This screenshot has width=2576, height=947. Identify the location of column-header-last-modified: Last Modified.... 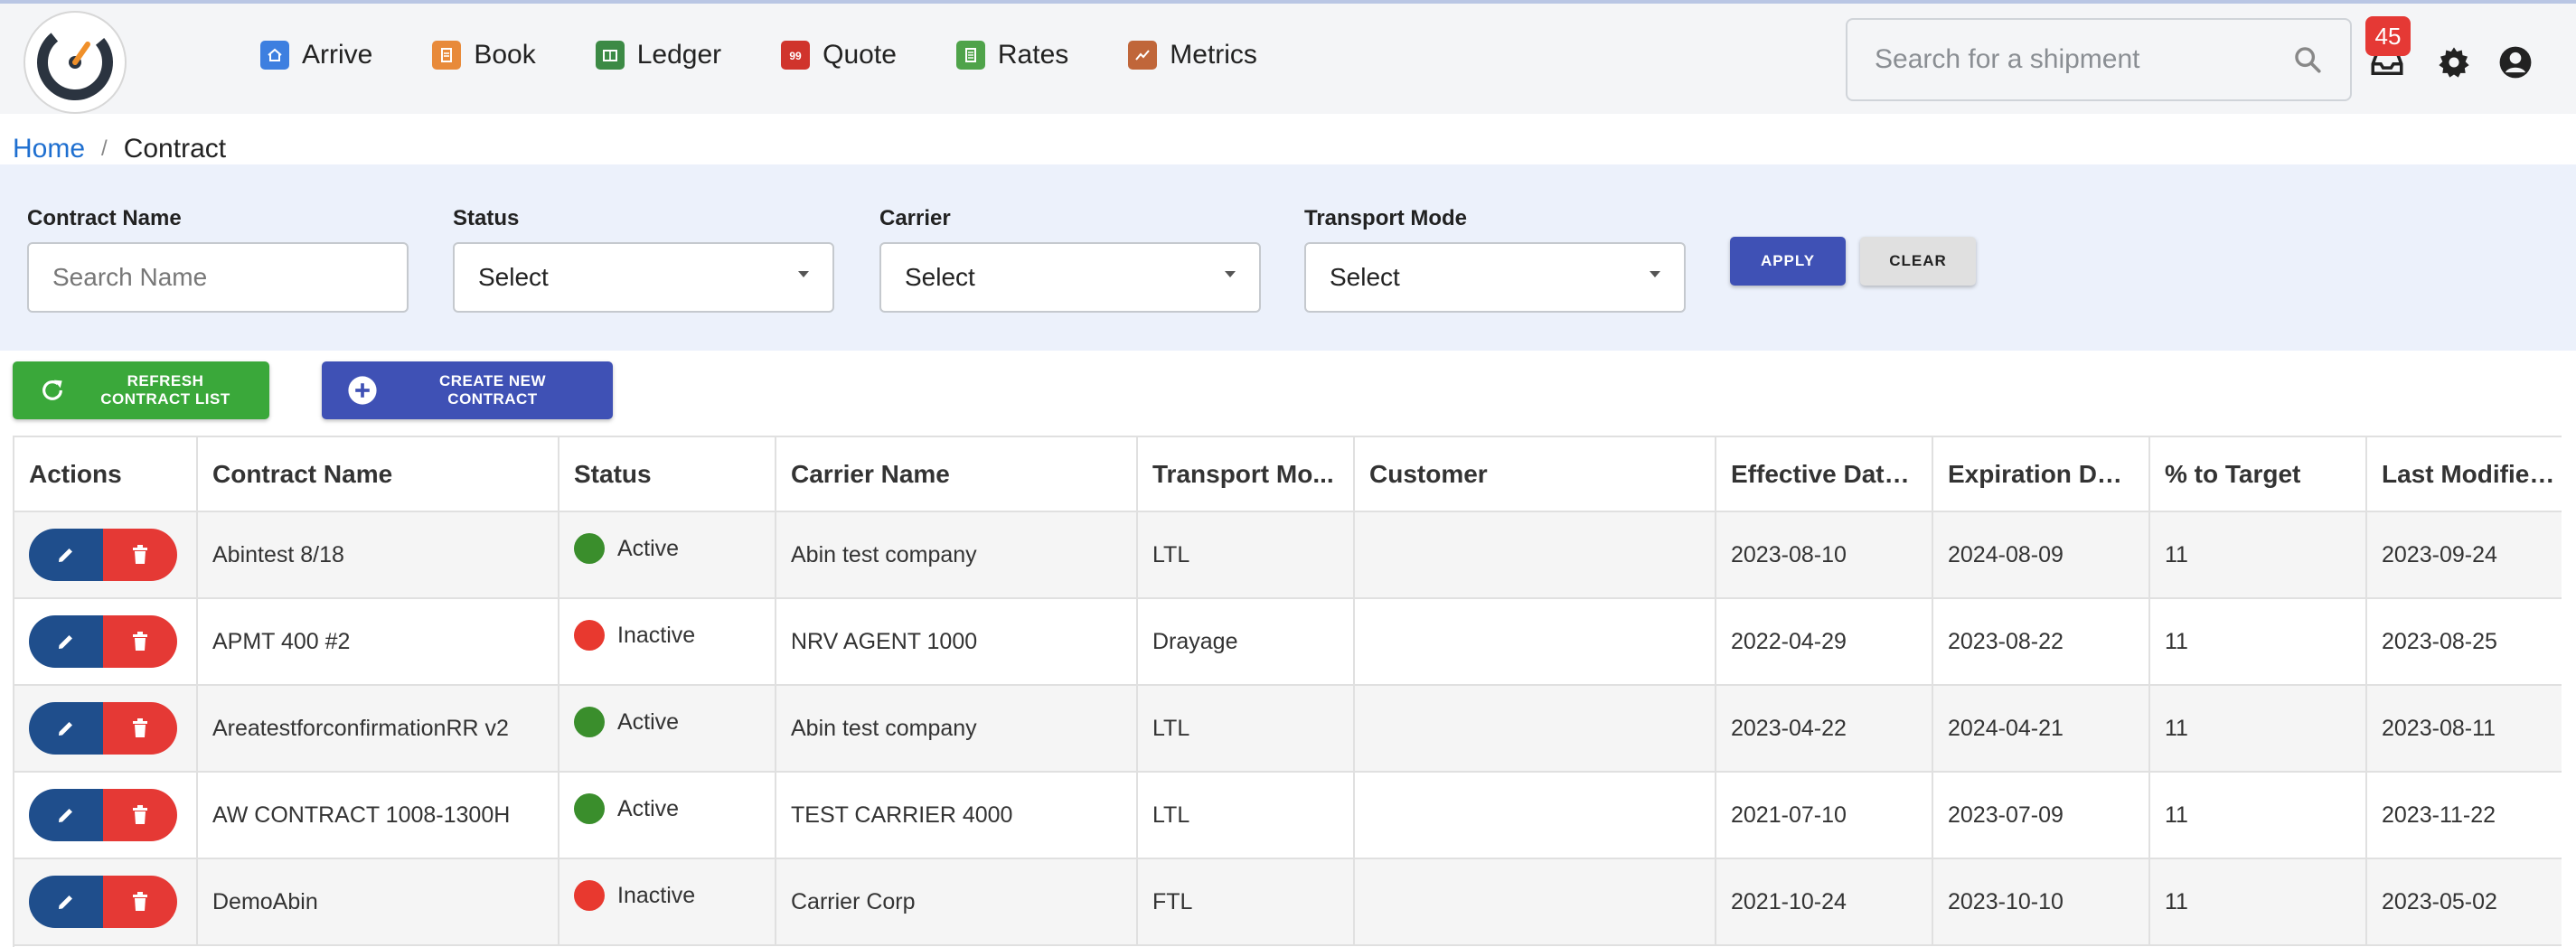
(2464, 474).